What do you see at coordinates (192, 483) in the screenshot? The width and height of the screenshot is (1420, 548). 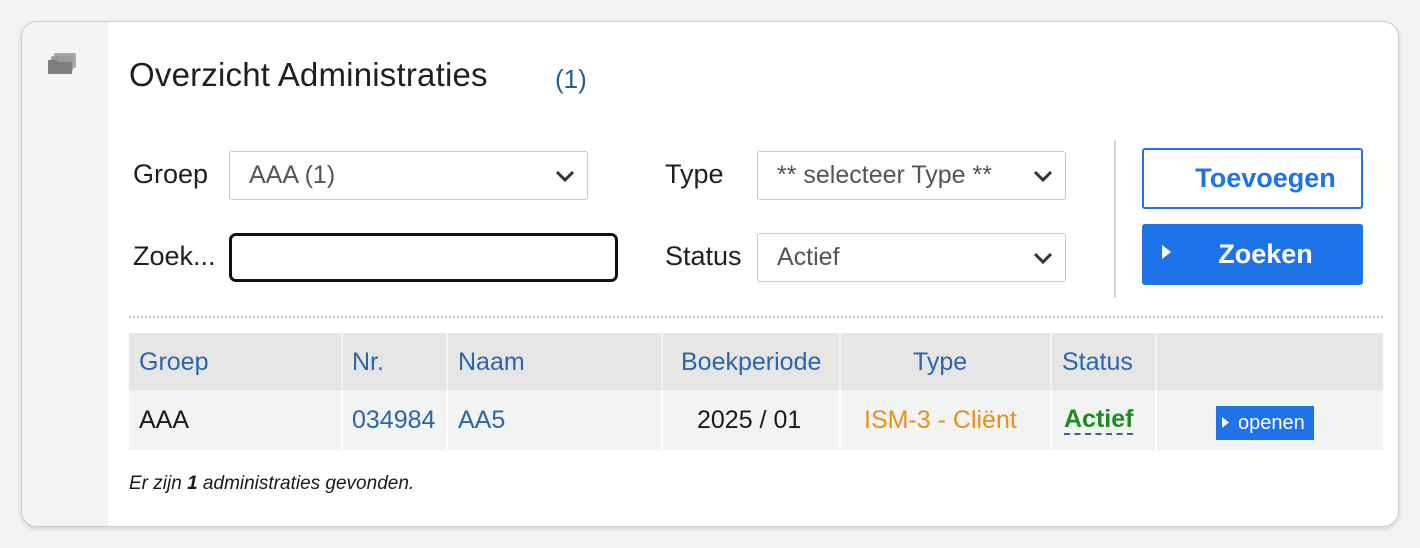 I see `summary-count: 1` at bounding box center [192, 483].